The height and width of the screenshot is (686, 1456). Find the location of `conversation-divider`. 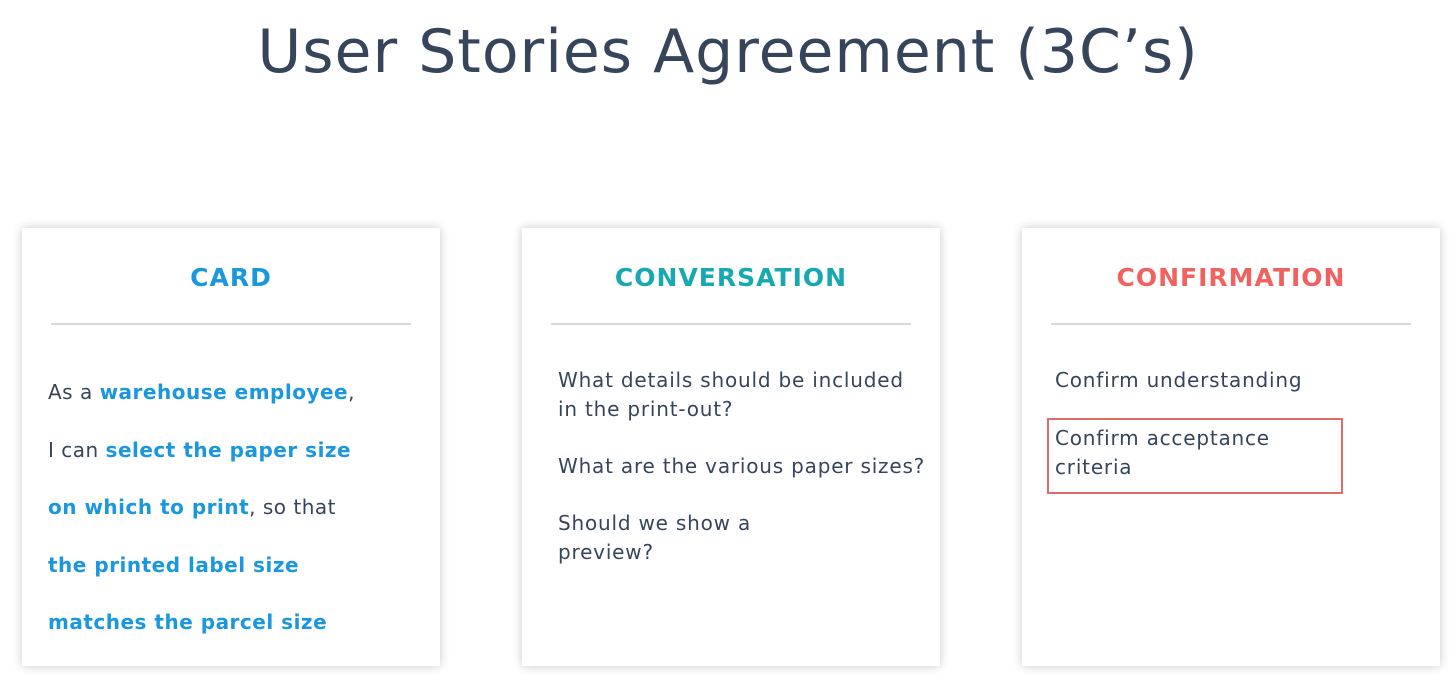

conversation-divider is located at coordinates (731, 324).